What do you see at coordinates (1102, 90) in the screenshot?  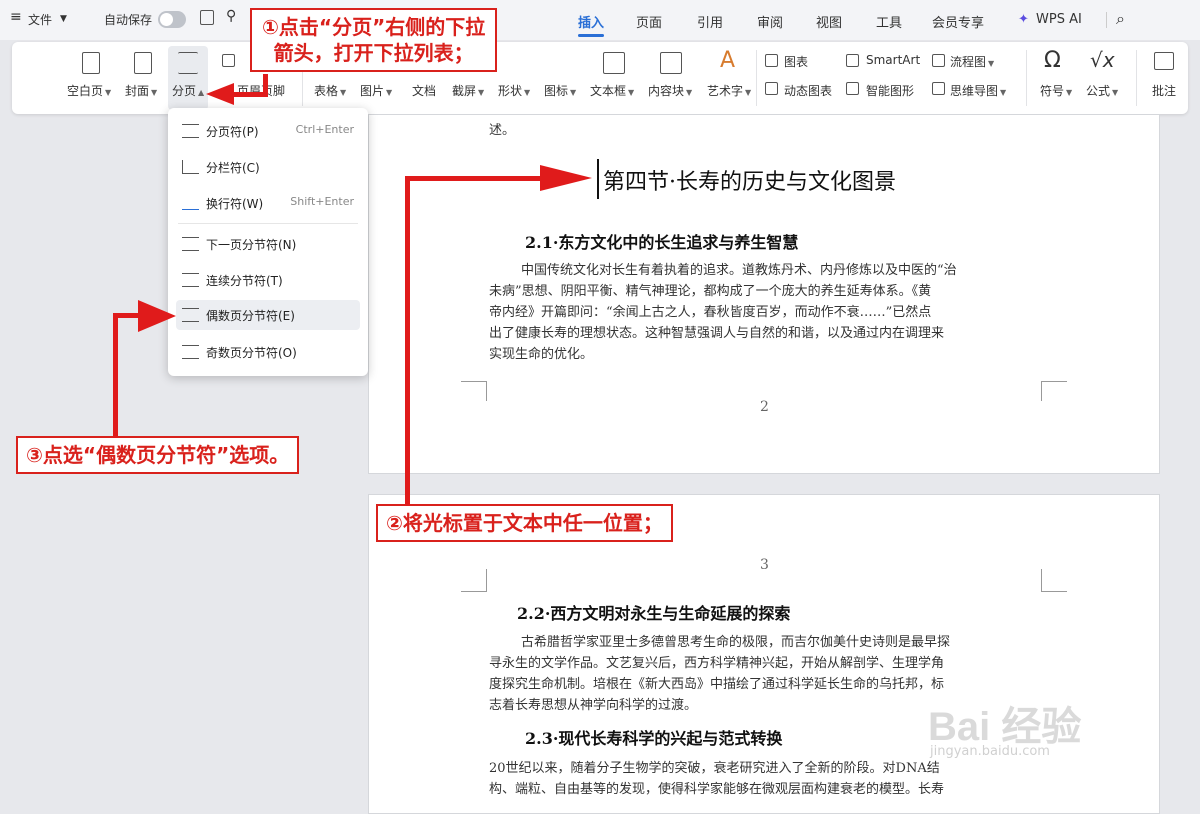 I see `formula-button: 公式 ▼` at bounding box center [1102, 90].